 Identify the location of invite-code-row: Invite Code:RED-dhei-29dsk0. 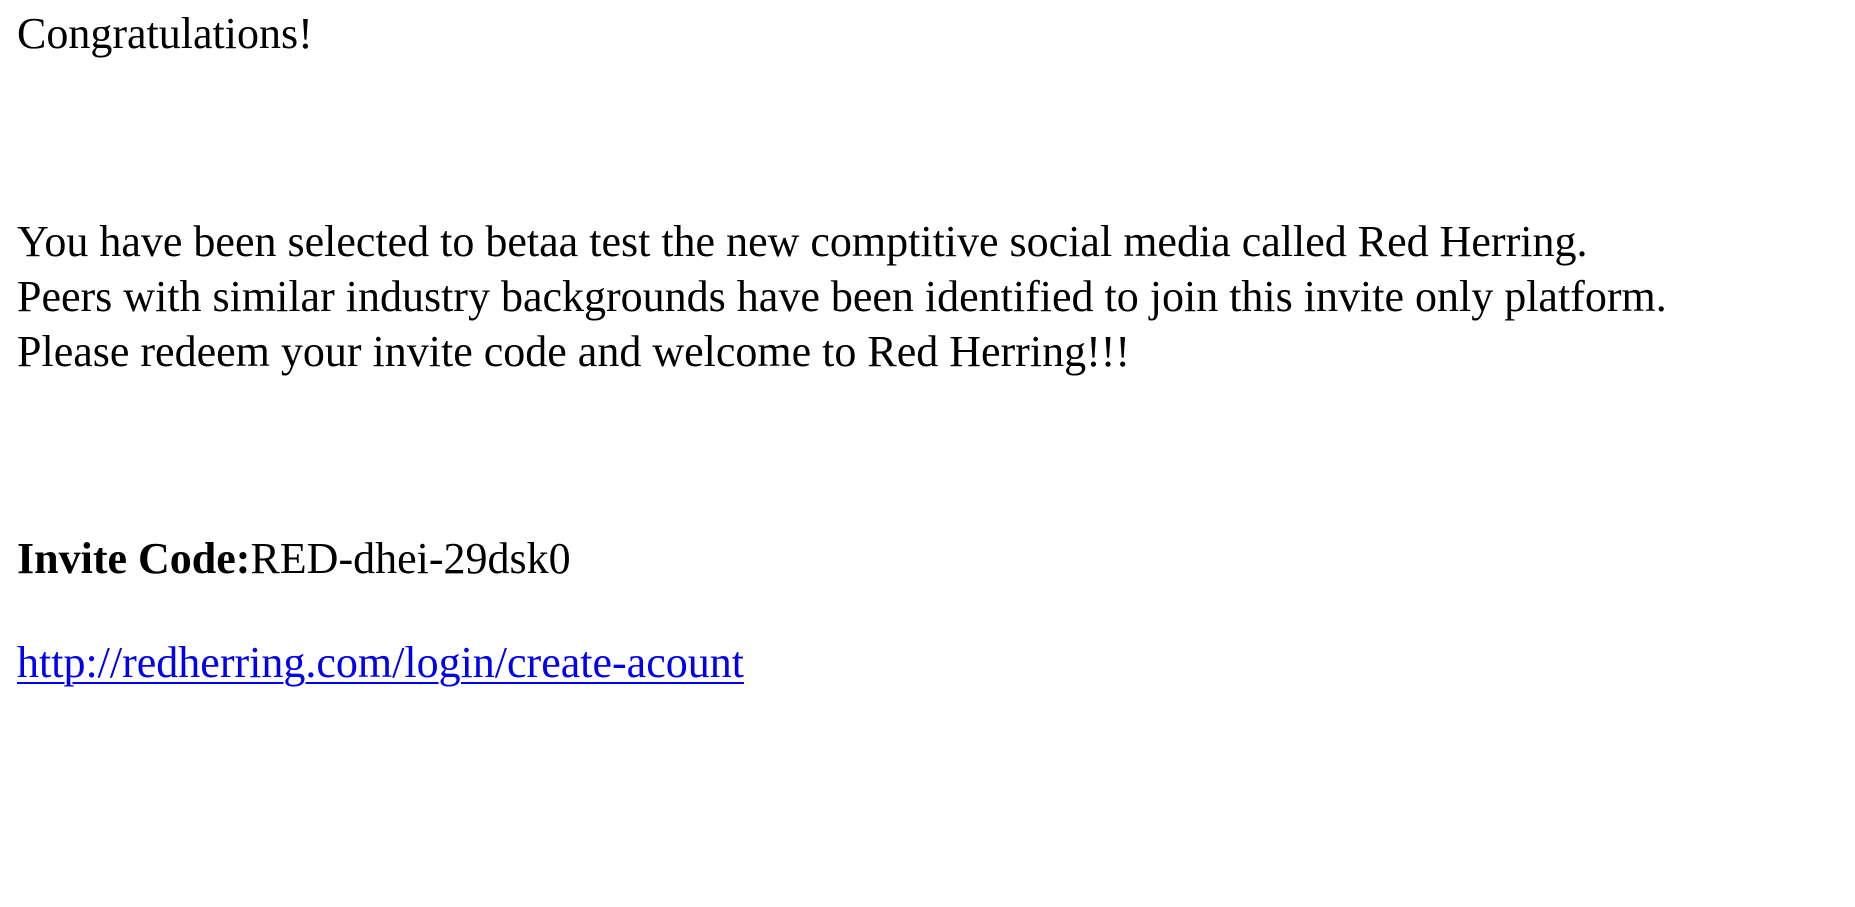
(294, 558).